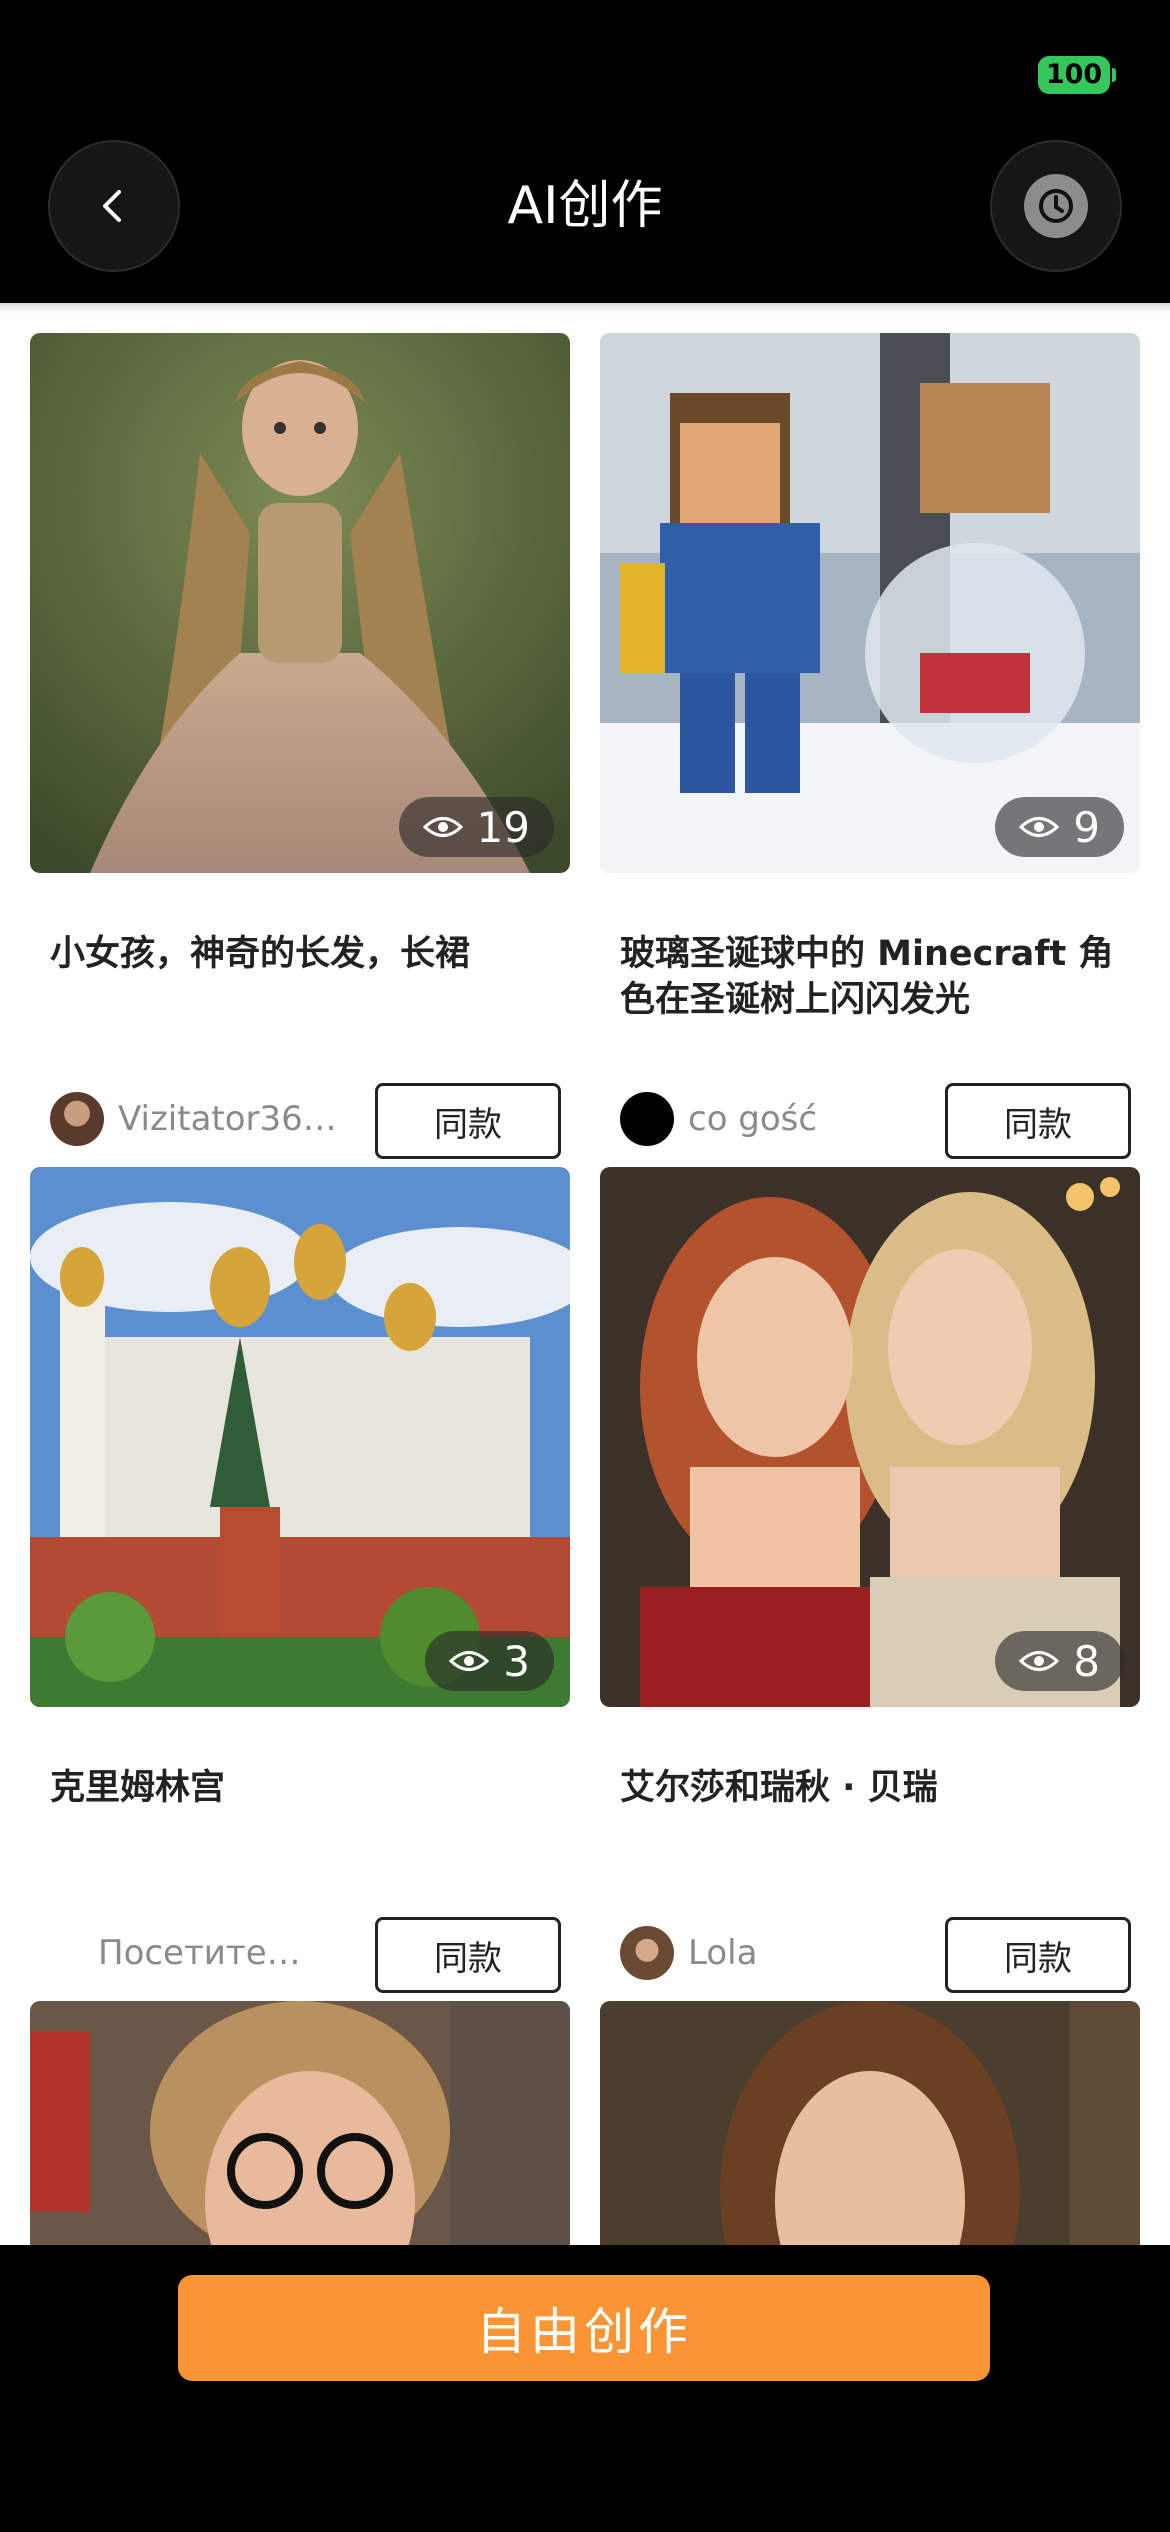  I want to click on minecraft-ornament-image, so click(870, 603).